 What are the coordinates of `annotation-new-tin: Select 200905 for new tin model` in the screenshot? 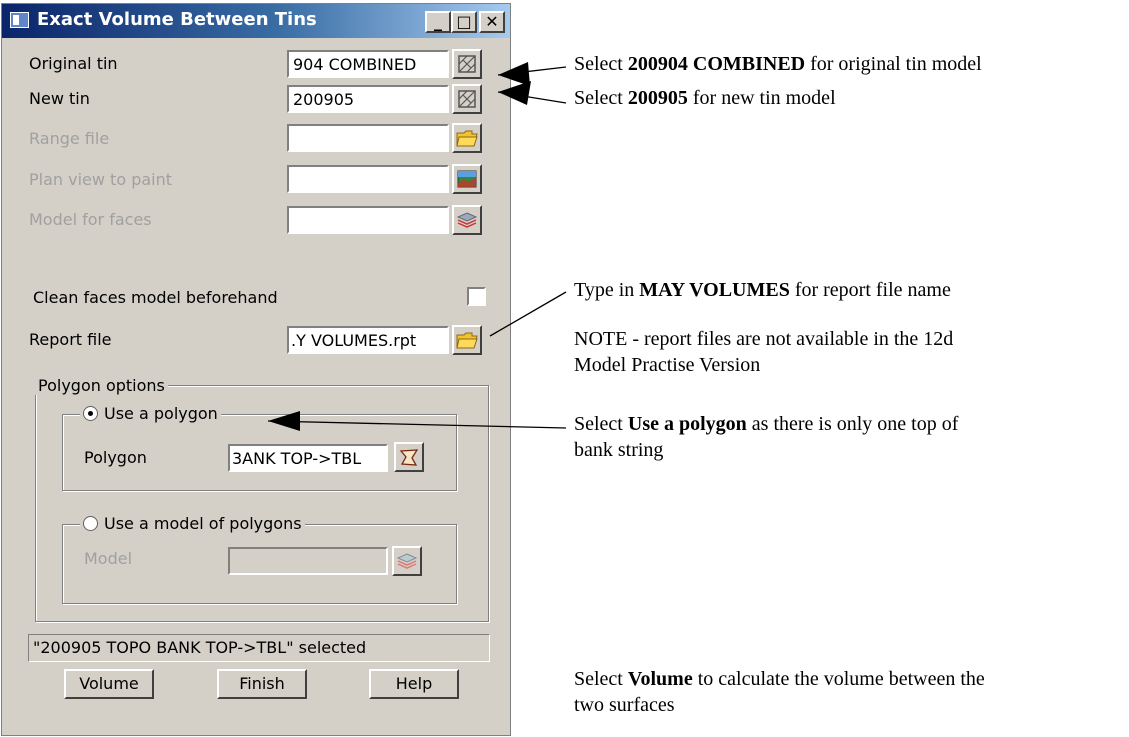 It's located at (705, 98).